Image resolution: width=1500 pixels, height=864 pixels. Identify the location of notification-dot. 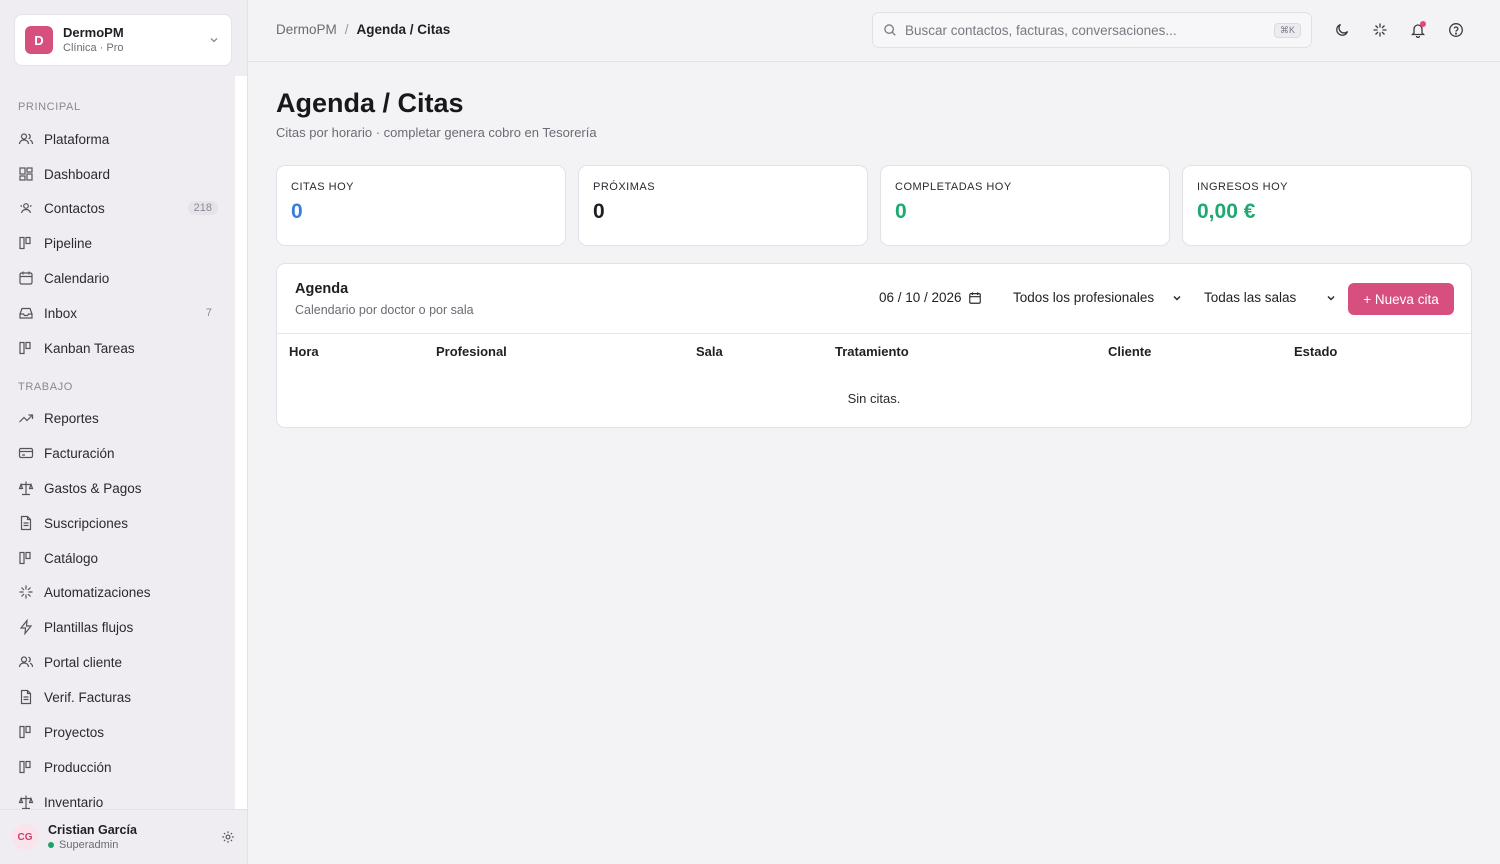
(1423, 24).